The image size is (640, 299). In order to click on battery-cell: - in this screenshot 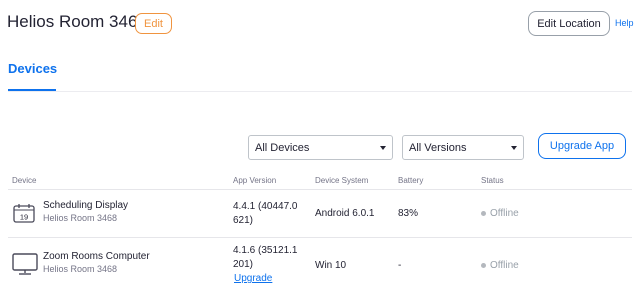, I will do `click(400, 265)`.